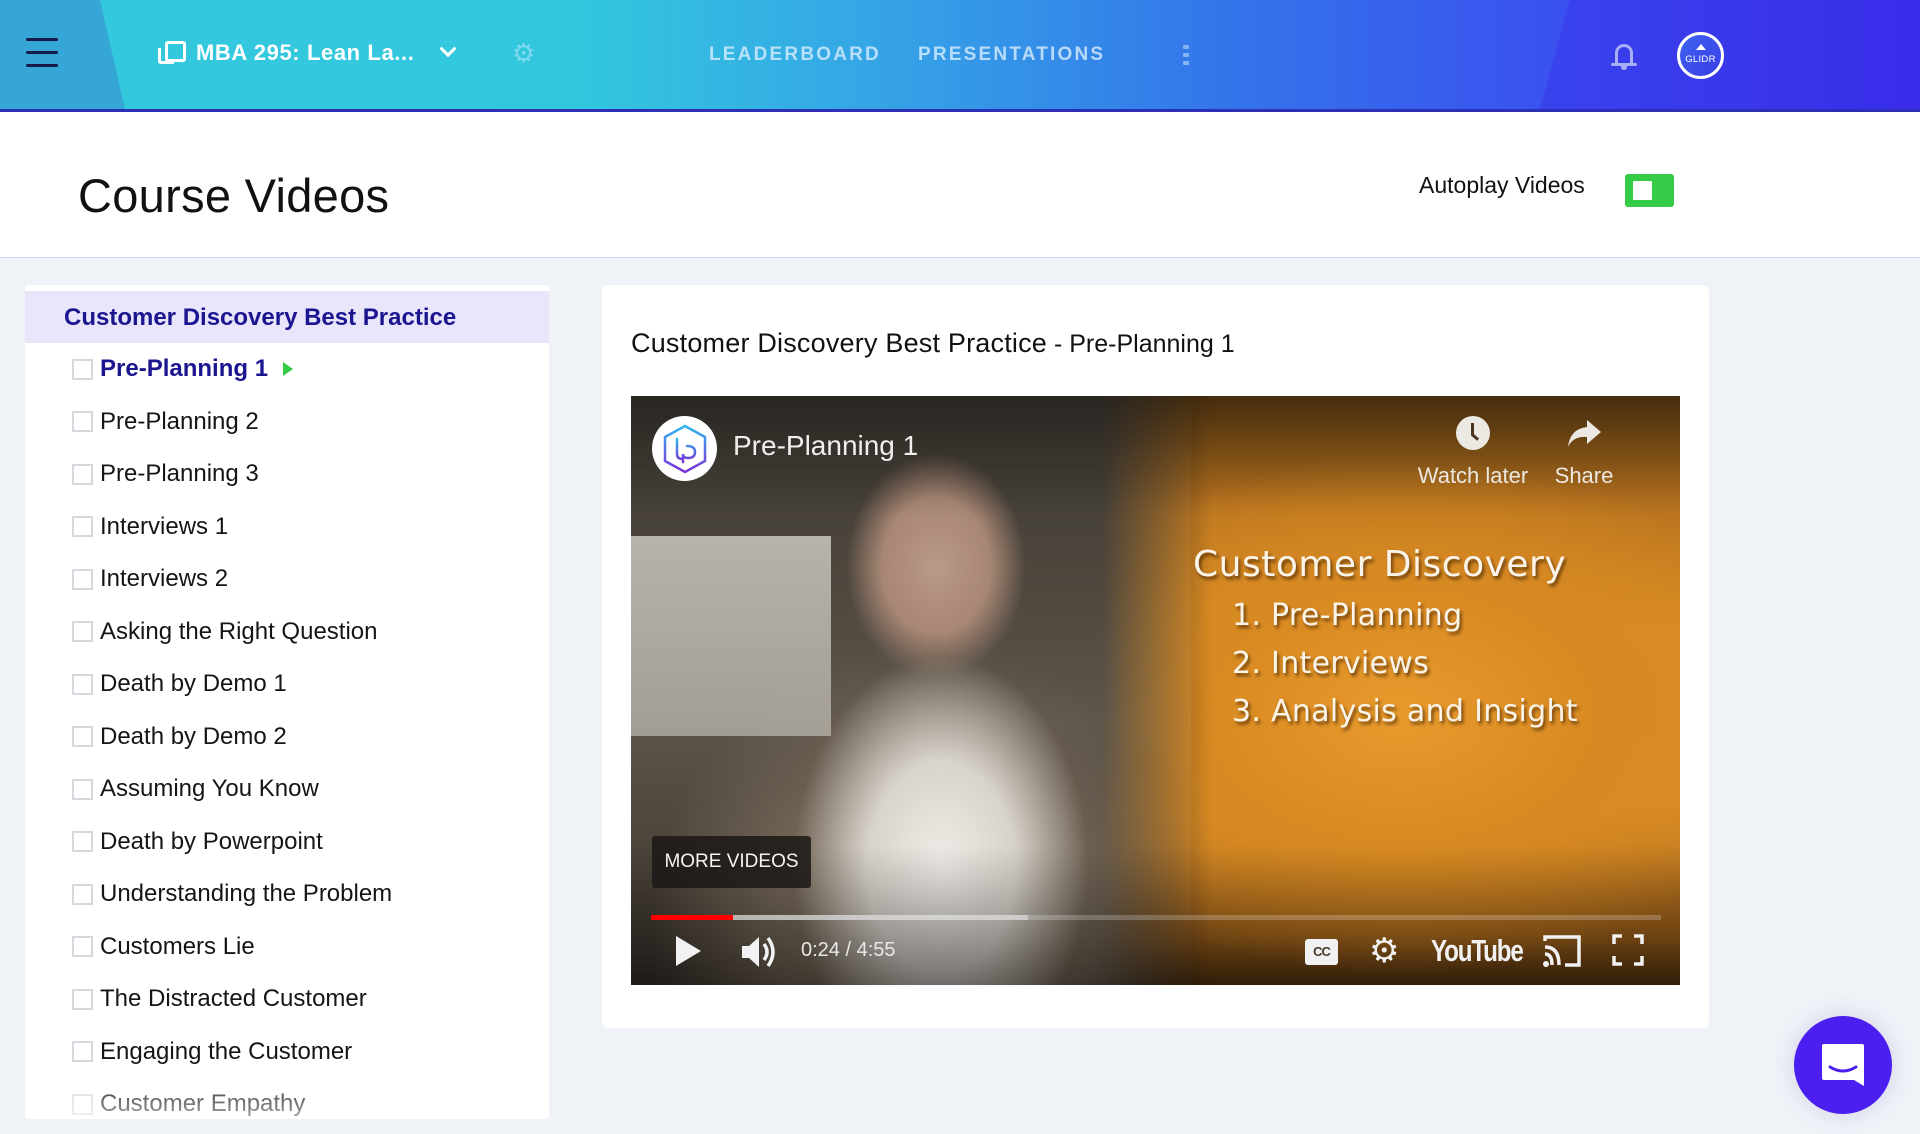 Image resolution: width=1920 pixels, height=1134 pixels. I want to click on hamburger-icon, so click(42, 39).